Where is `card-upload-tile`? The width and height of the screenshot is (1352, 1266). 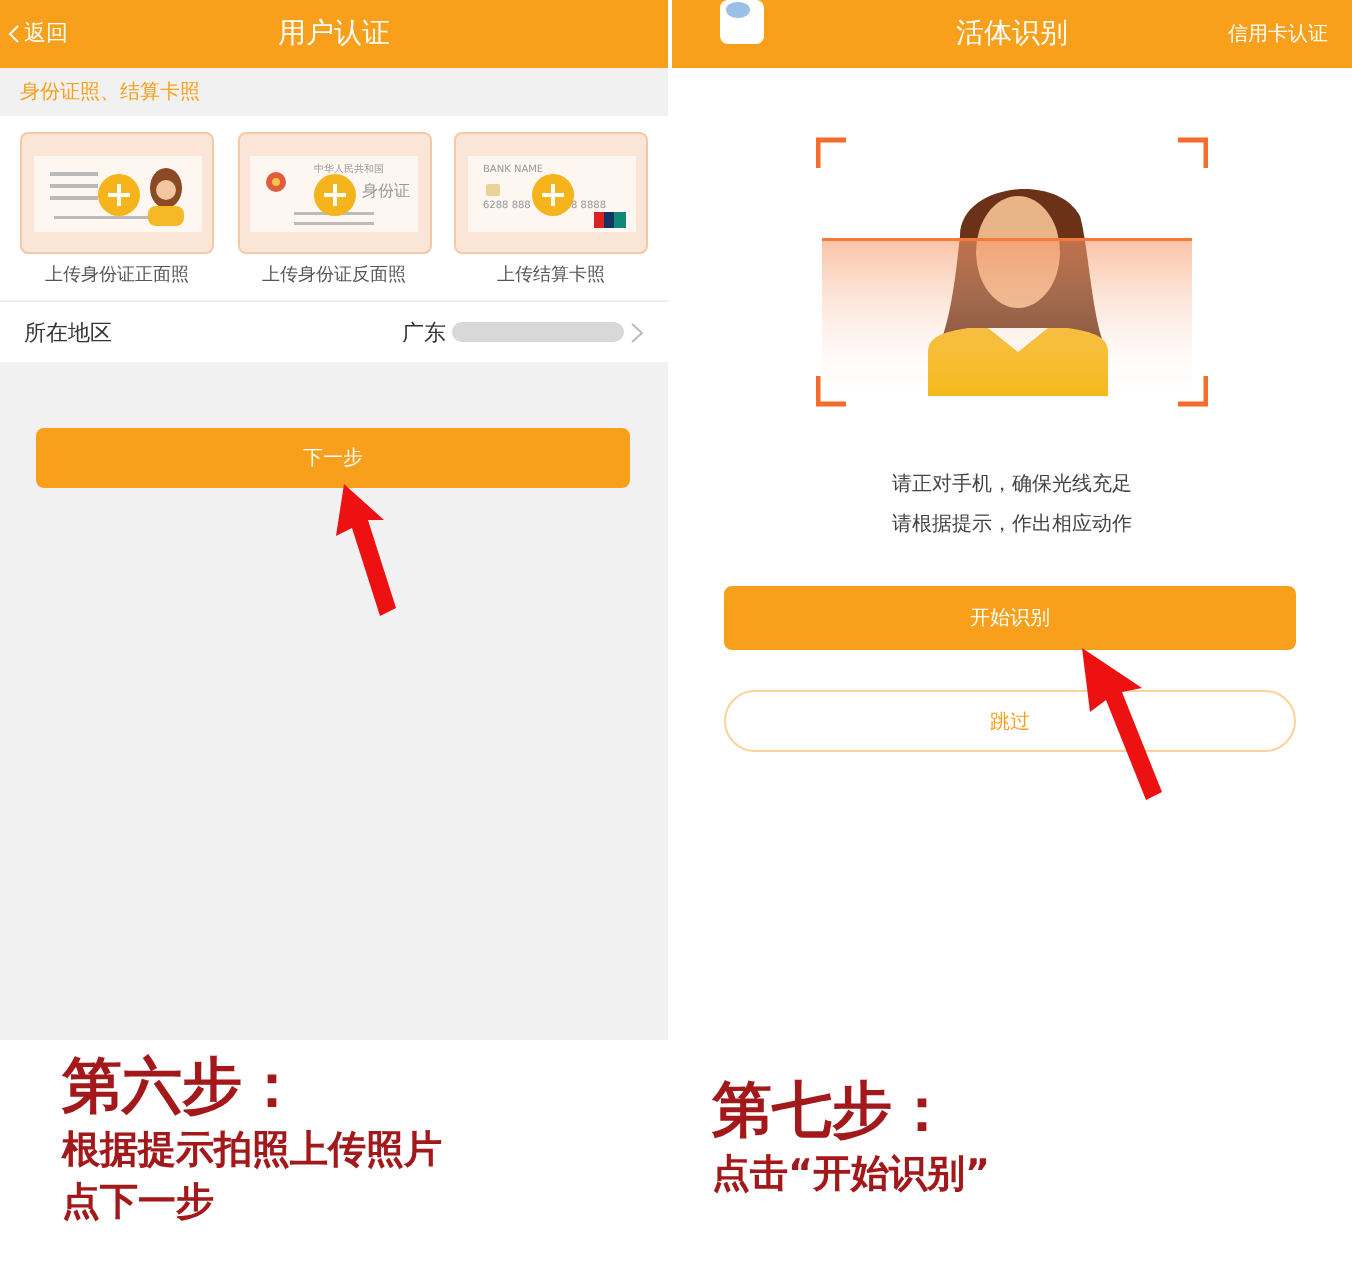 card-upload-tile is located at coordinates (117, 193).